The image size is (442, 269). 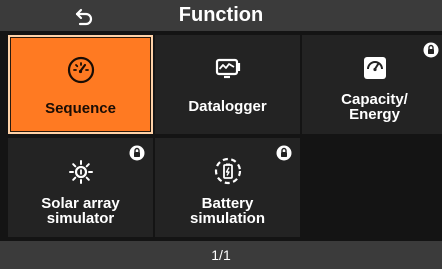 I want to click on tile-label-line2: simulation, so click(x=227, y=218).